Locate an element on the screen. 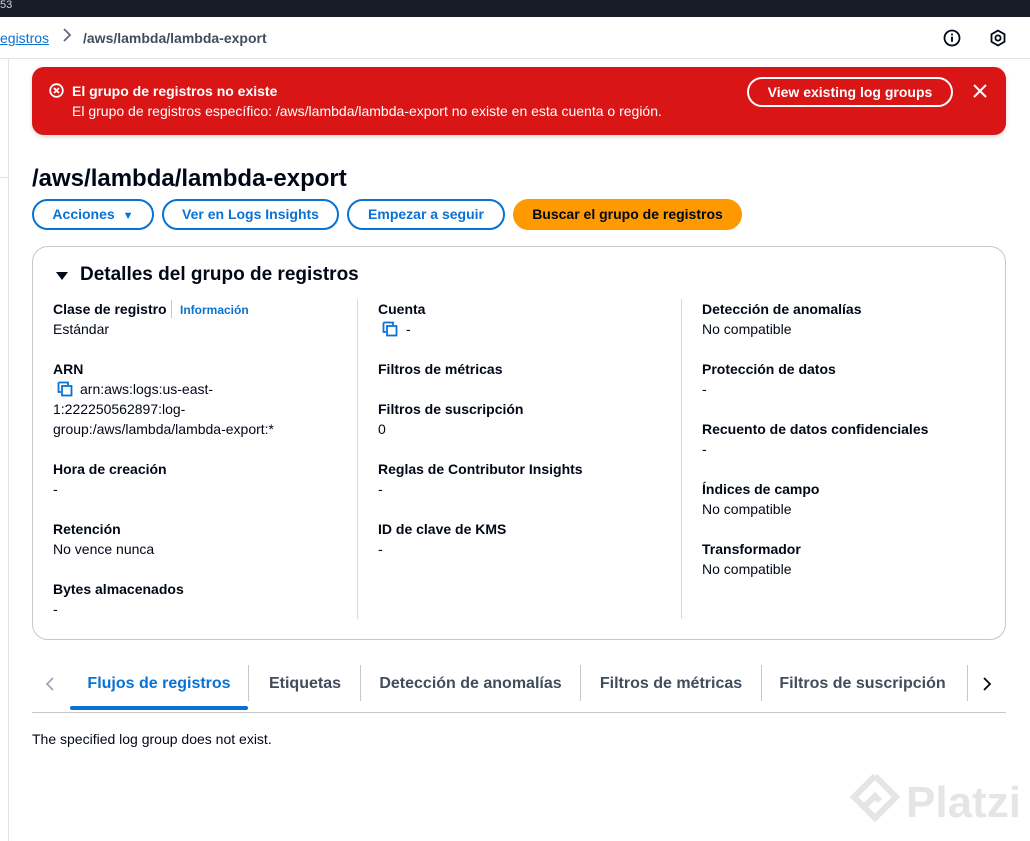 This screenshot has width=1030, height=841. log-streams-empty-message: The specified log group does not exist. is located at coordinates (152, 739).